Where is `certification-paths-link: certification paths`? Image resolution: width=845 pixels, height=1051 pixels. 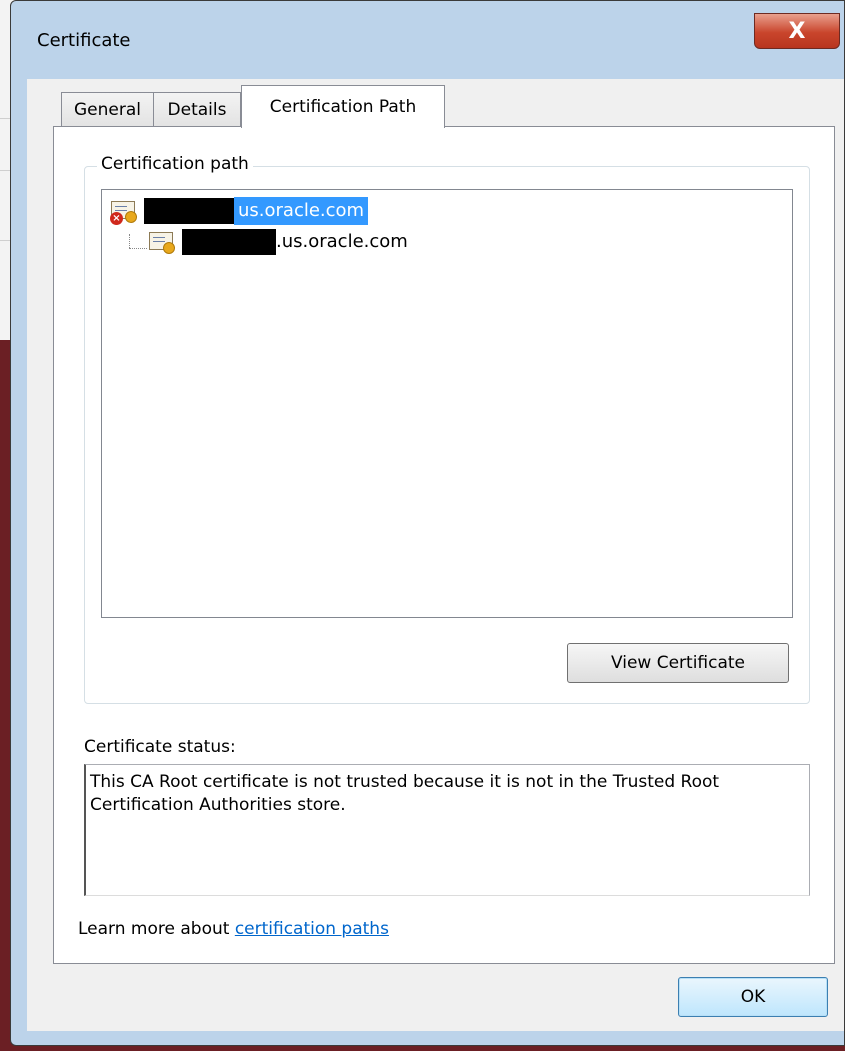 certification-paths-link: certification paths is located at coordinates (312, 929).